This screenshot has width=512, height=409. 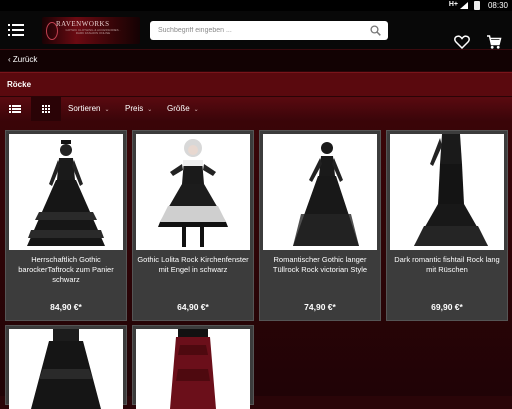 I want to click on search-input, so click(x=255, y=30).